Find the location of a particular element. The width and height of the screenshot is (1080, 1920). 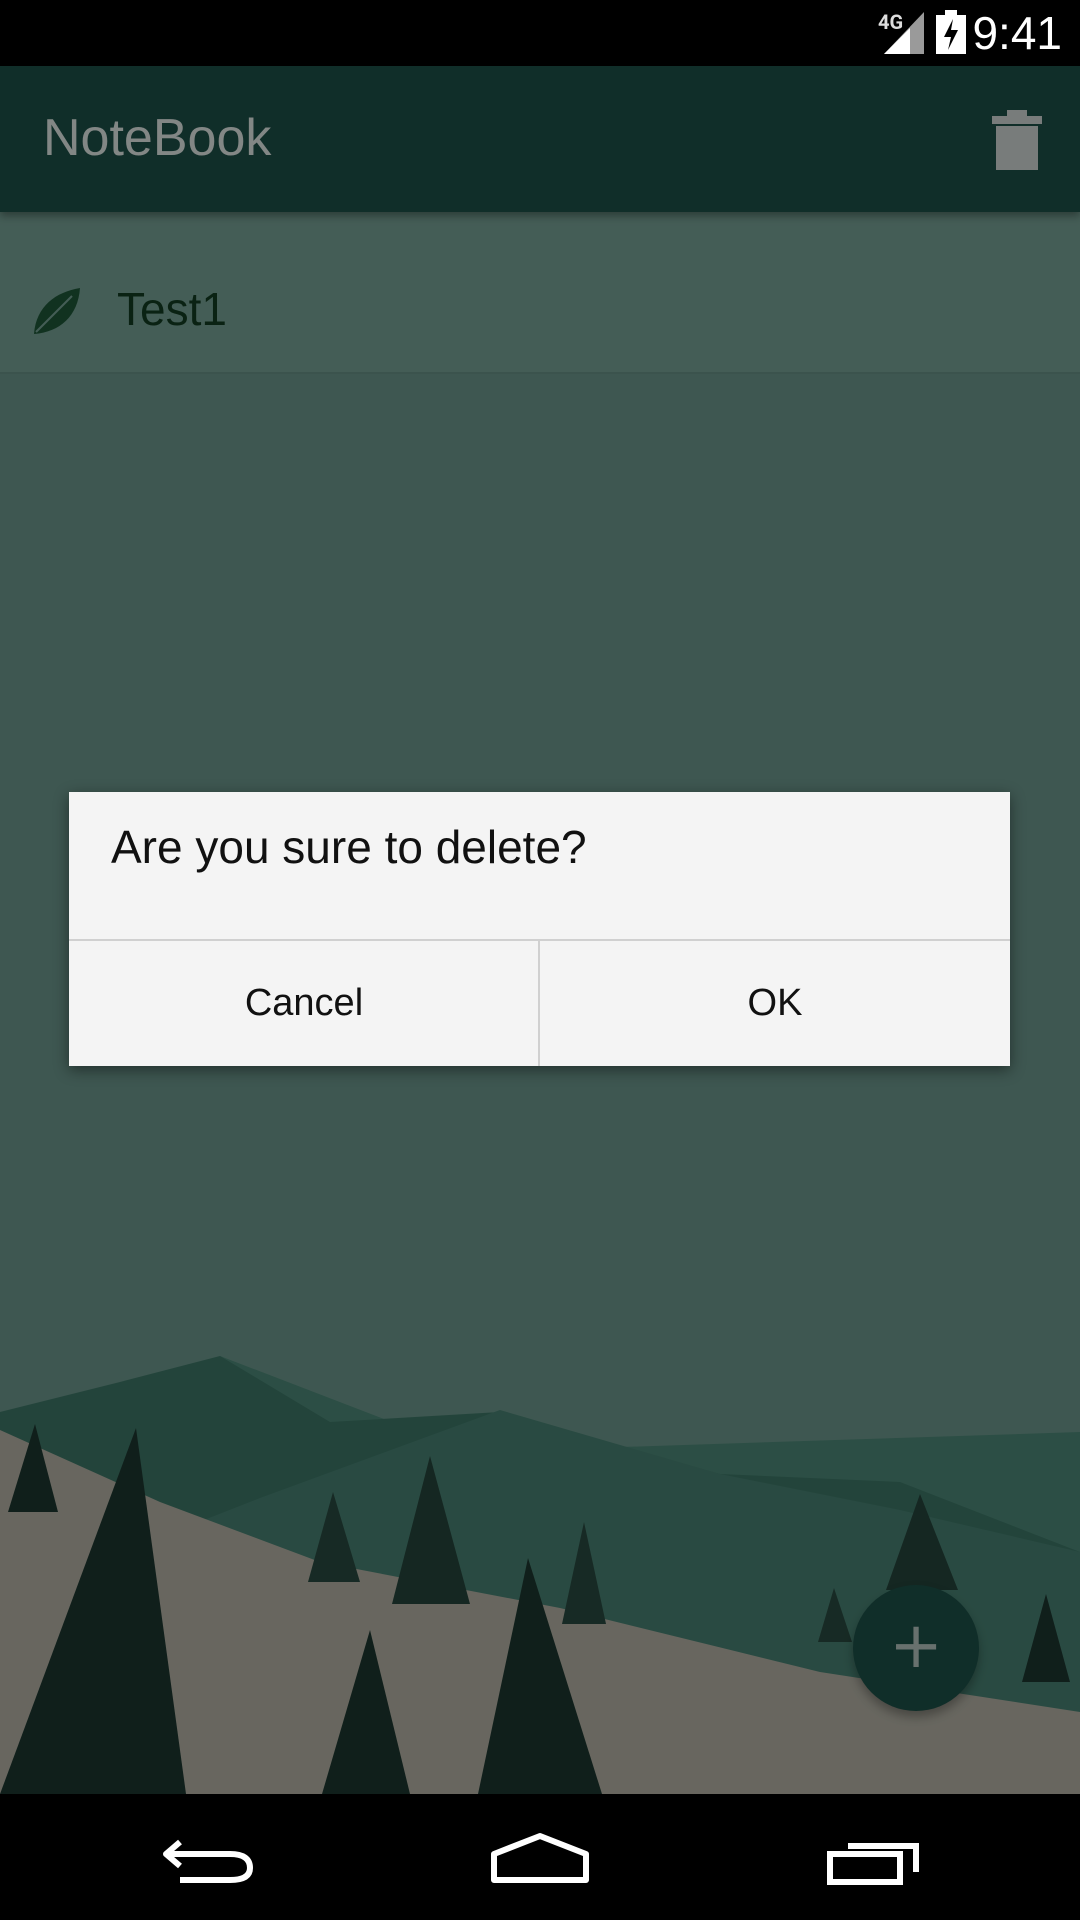

status-time: 9:41 is located at coordinates (1017, 33).